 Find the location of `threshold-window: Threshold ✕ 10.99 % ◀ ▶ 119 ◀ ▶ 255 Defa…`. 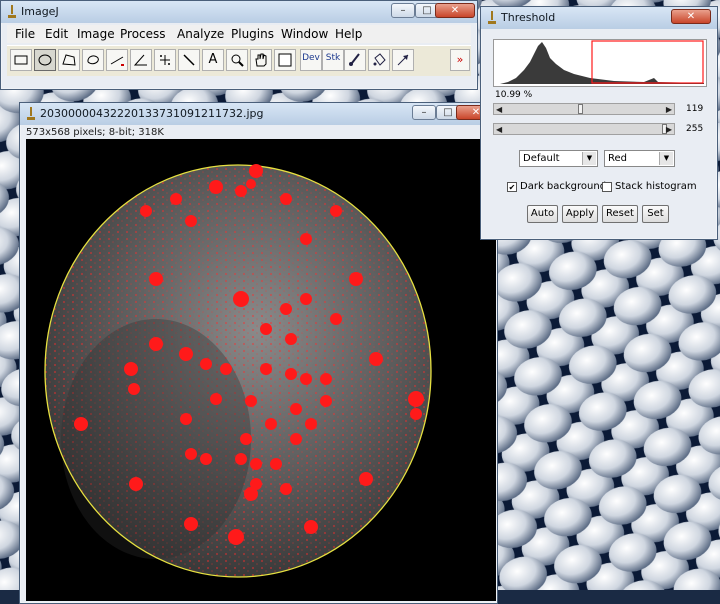

threshold-window: Threshold ✕ 10.99 % ◀ ▶ 119 ◀ ▶ 255 Defa… is located at coordinates (599, 123).